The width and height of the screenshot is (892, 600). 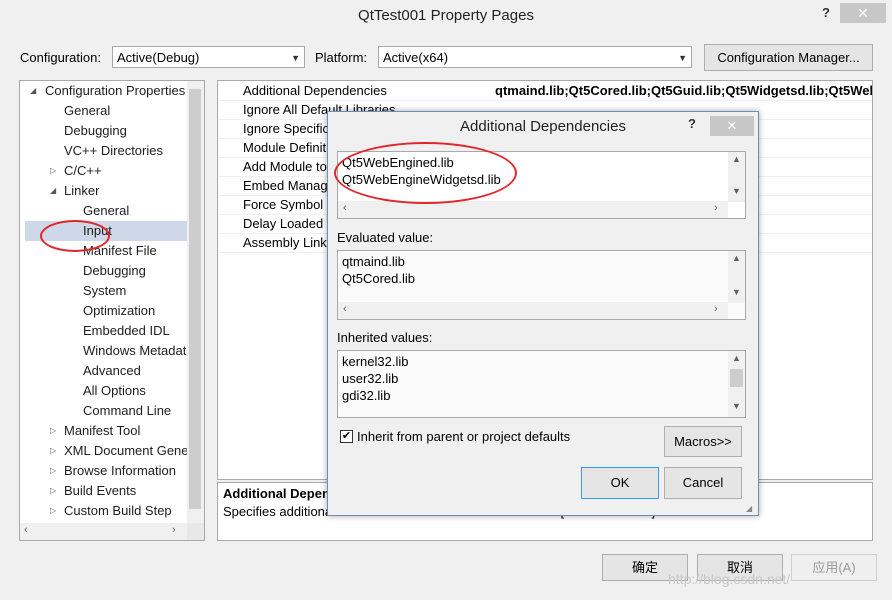 I want to click on tree-item-custom-build-step: Custom Build Step, so click(x=118, y=511).